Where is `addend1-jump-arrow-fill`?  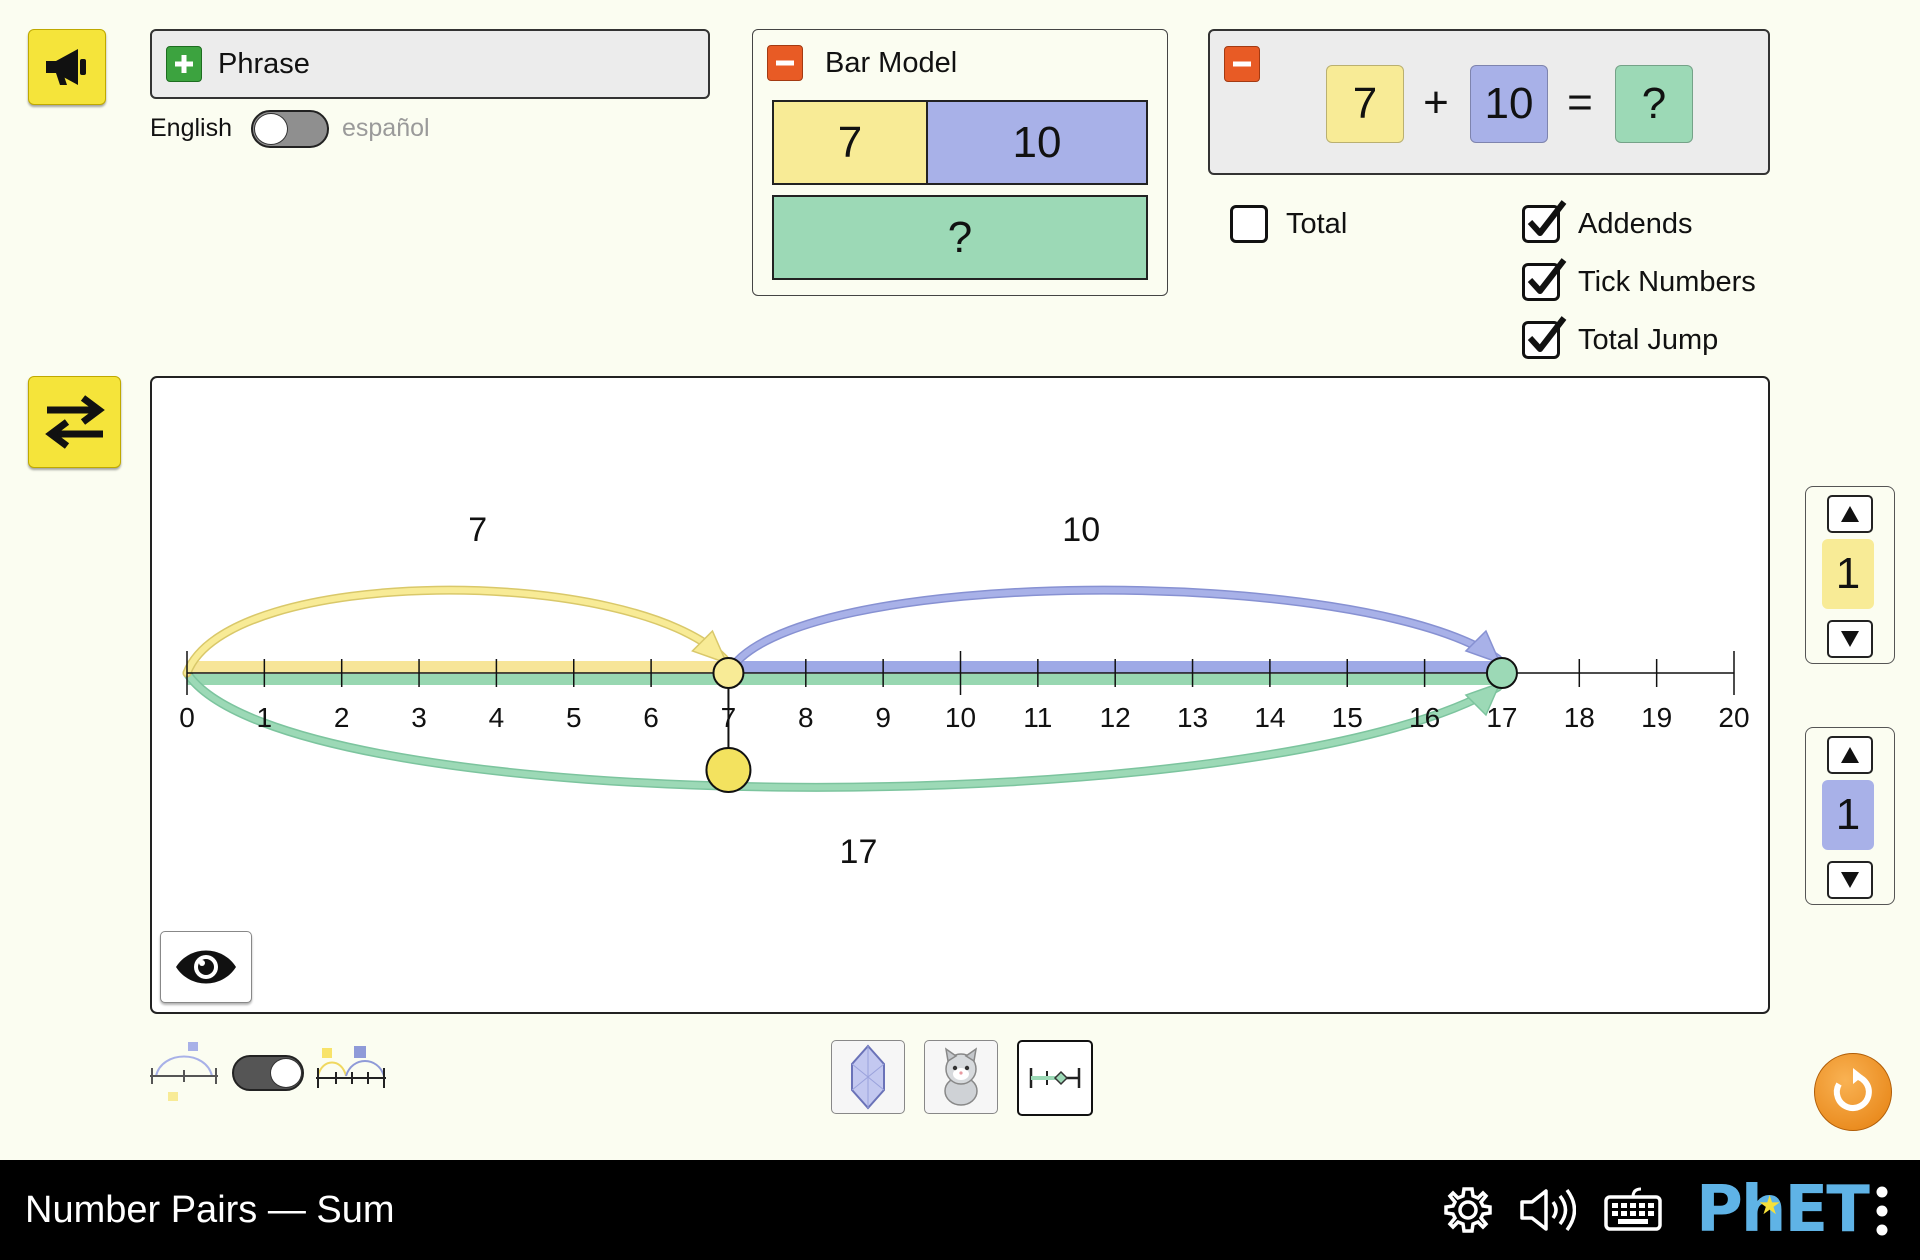
addend1-jump-arrow-fill is located at coordinates (456, 631).